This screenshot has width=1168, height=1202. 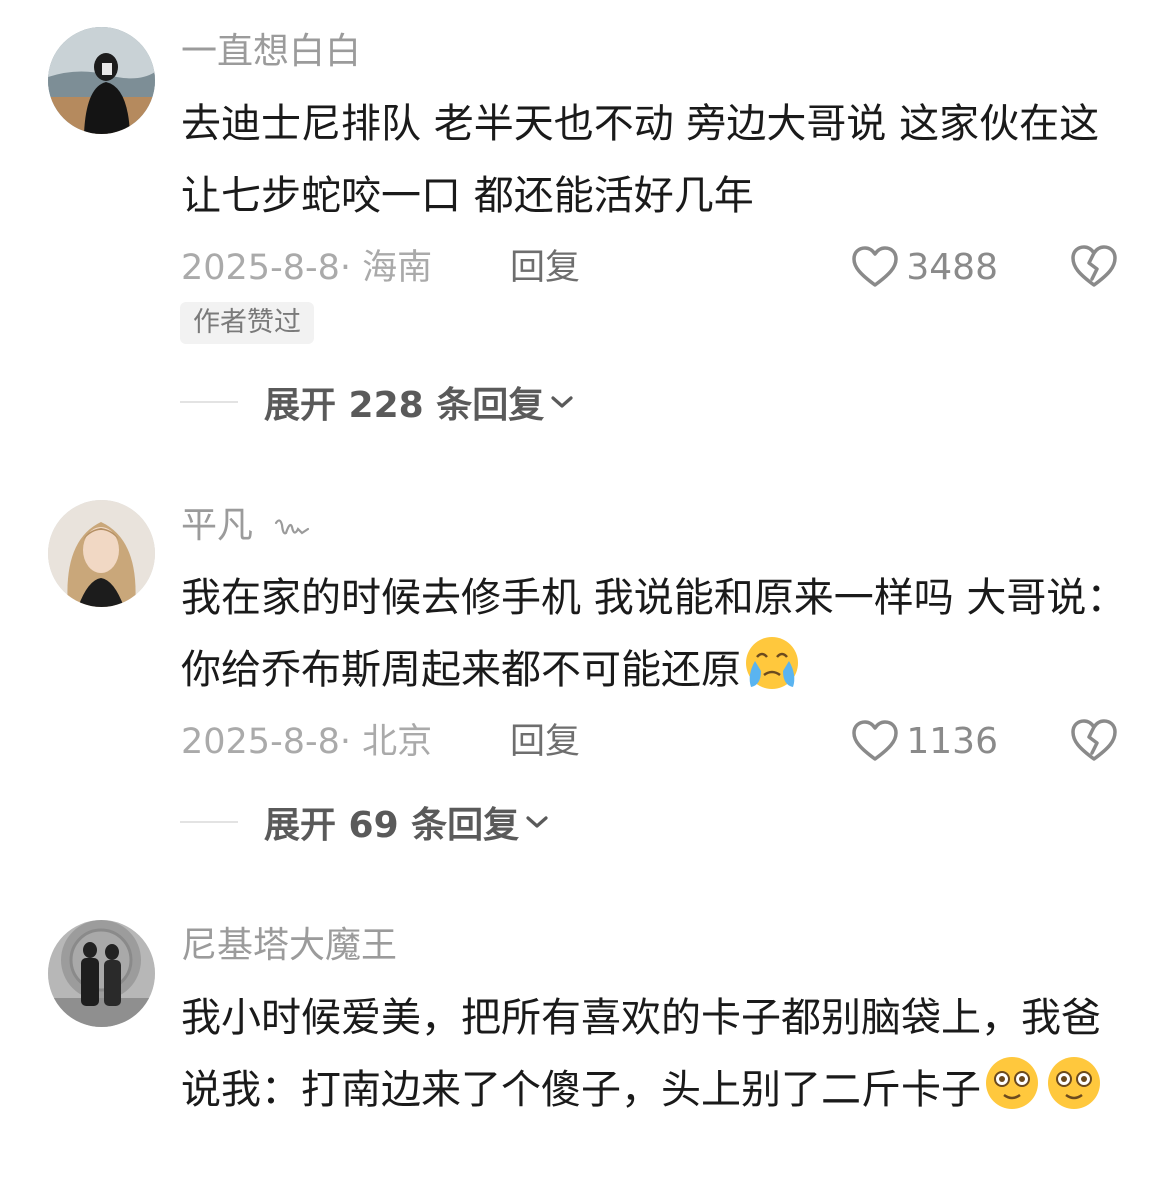 I want to click on comment-text-content: 我在家的时候去修手机 我说能和原来一样吗 大哥说：你给乔布斯周起来都不可能还原, so click(x=654, y=634).